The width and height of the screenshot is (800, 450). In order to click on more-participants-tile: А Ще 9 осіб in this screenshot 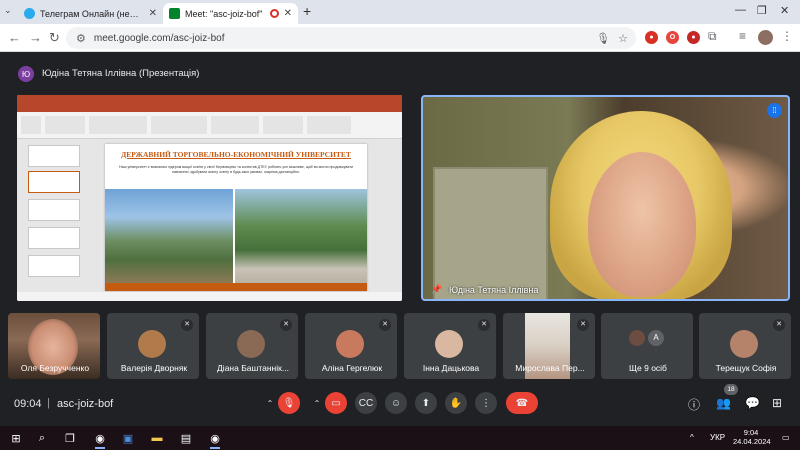, I will do `click(647, 346)`.